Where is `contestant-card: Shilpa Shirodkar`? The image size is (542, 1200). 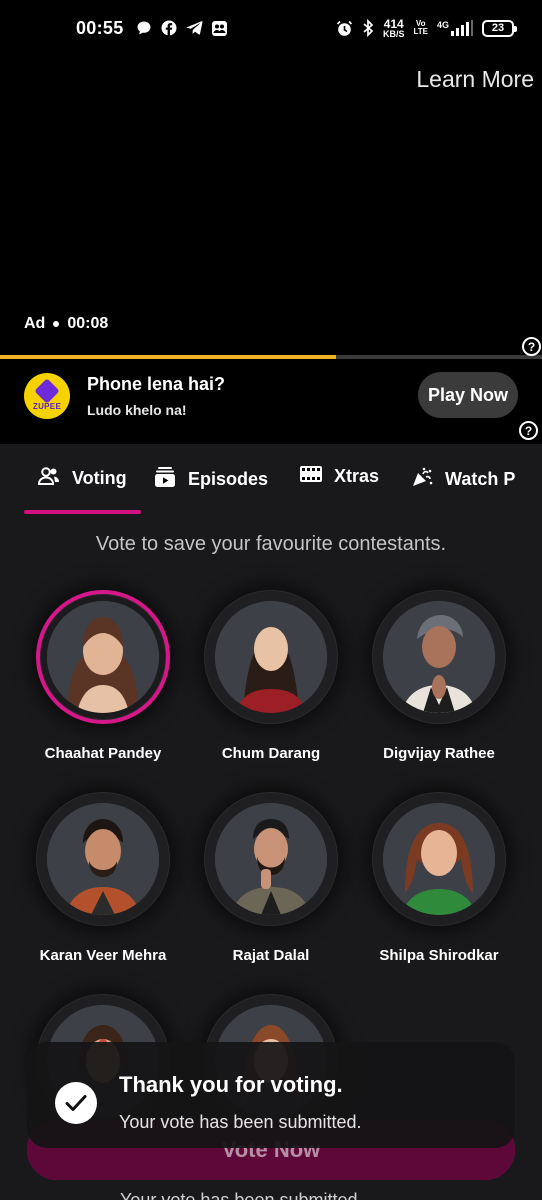
contestant-card: Shilpa Shirodkar is located at coordinates (439, 878).